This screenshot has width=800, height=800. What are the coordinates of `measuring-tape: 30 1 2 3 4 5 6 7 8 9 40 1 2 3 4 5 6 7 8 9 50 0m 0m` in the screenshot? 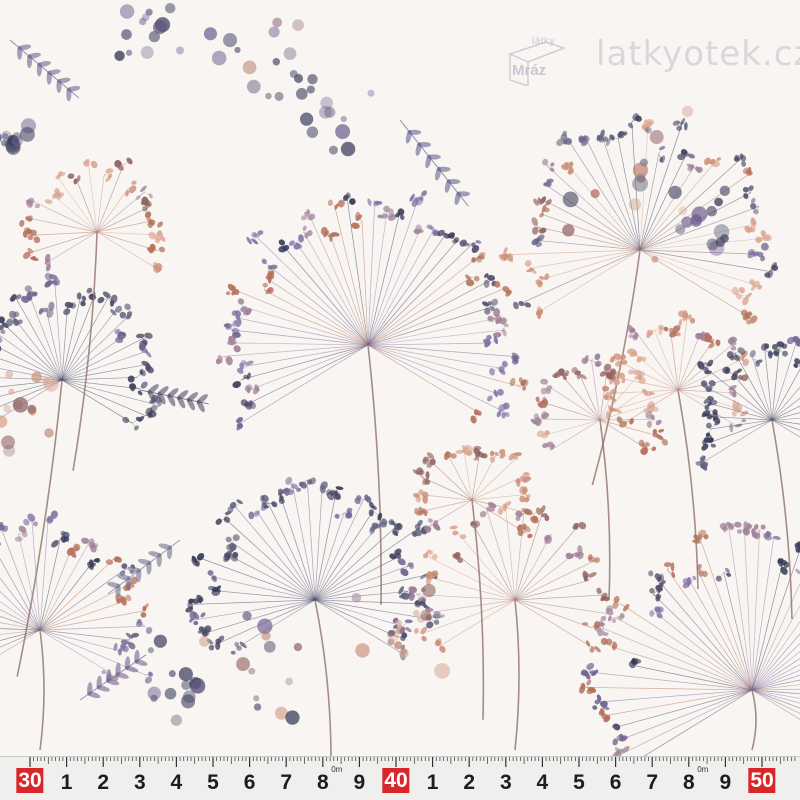 It's located at (400, 778).